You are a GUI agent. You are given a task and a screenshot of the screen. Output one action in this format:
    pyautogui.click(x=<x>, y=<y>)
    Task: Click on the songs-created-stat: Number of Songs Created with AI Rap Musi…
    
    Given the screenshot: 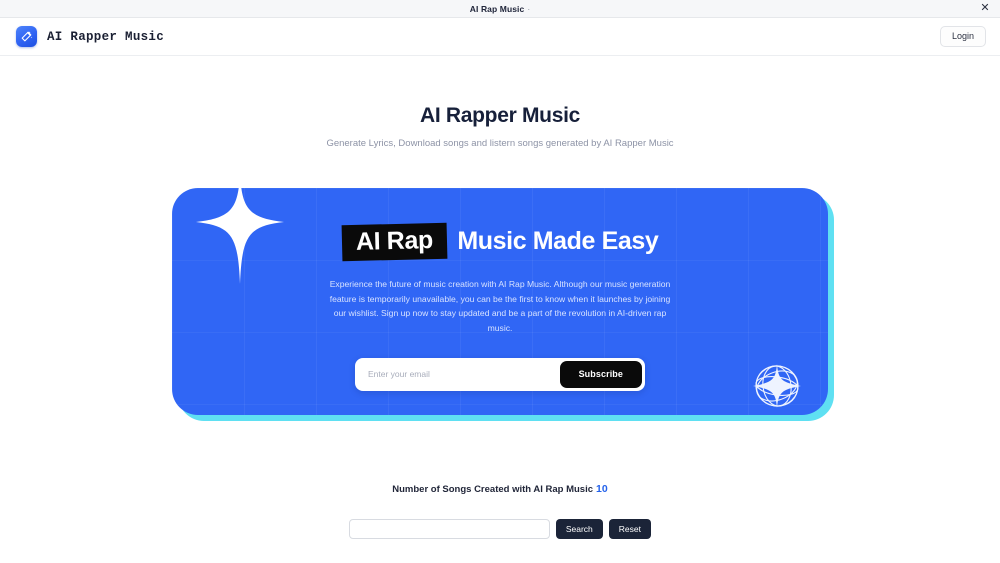 What is the action you would take?
    pyautogui.click(x=500, y=489)
    